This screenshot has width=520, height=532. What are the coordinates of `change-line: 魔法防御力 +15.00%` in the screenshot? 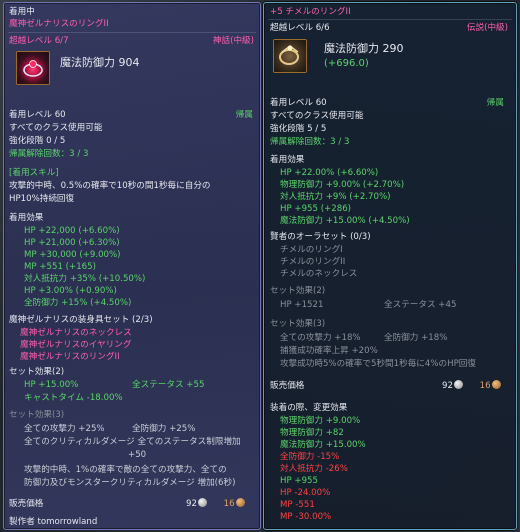 It's located at (323, 445).